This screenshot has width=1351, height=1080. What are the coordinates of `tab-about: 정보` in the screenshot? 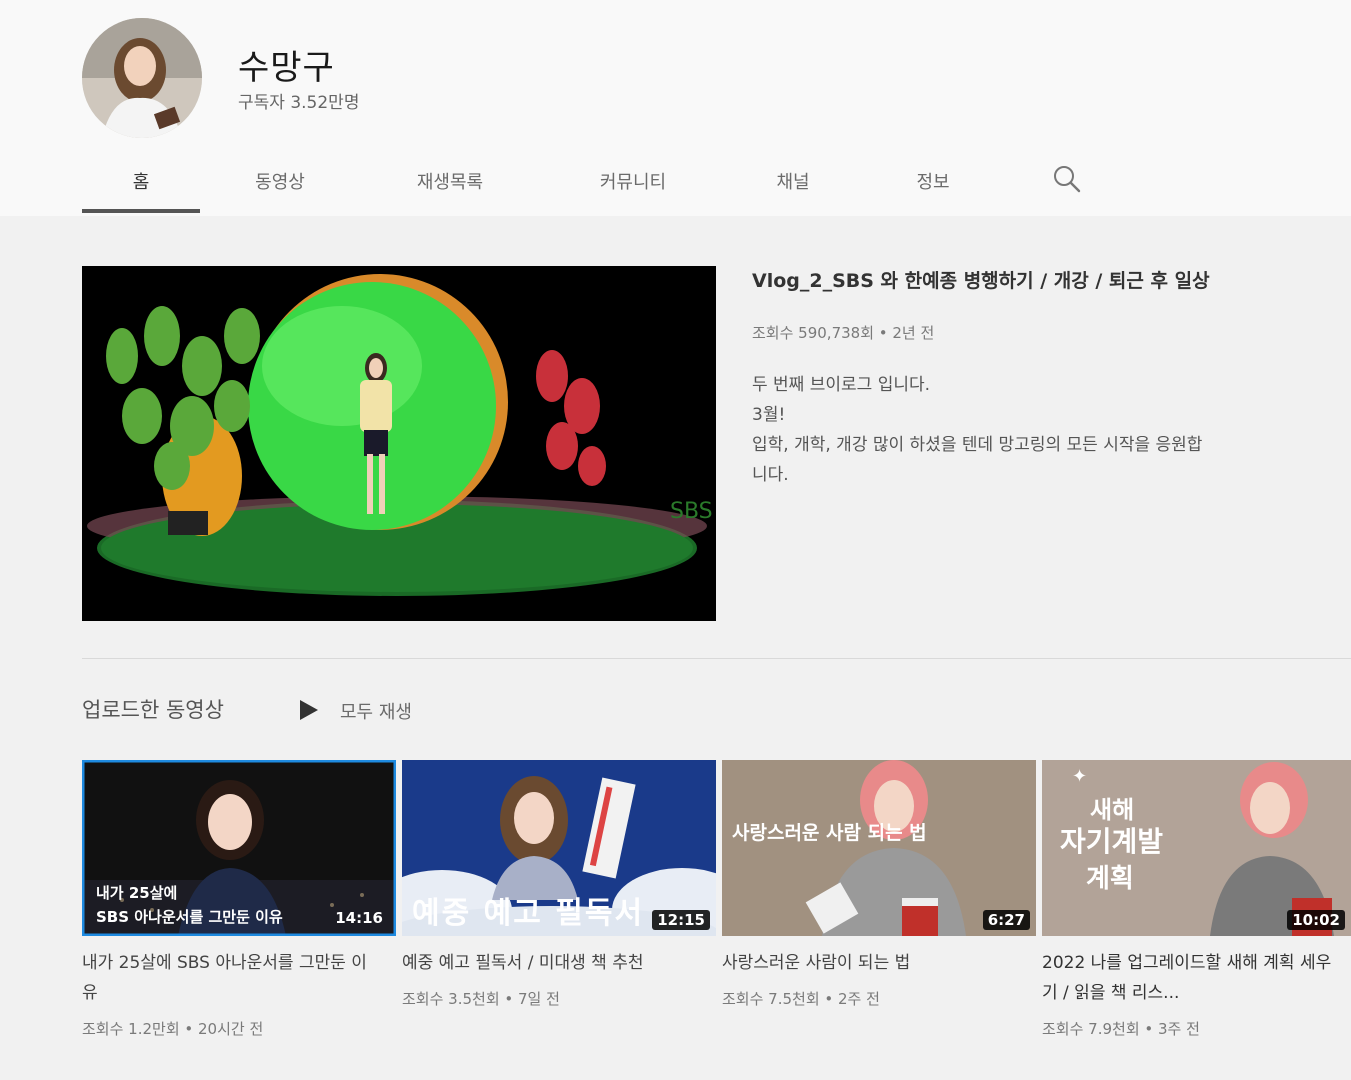 It's located at (933, 181).